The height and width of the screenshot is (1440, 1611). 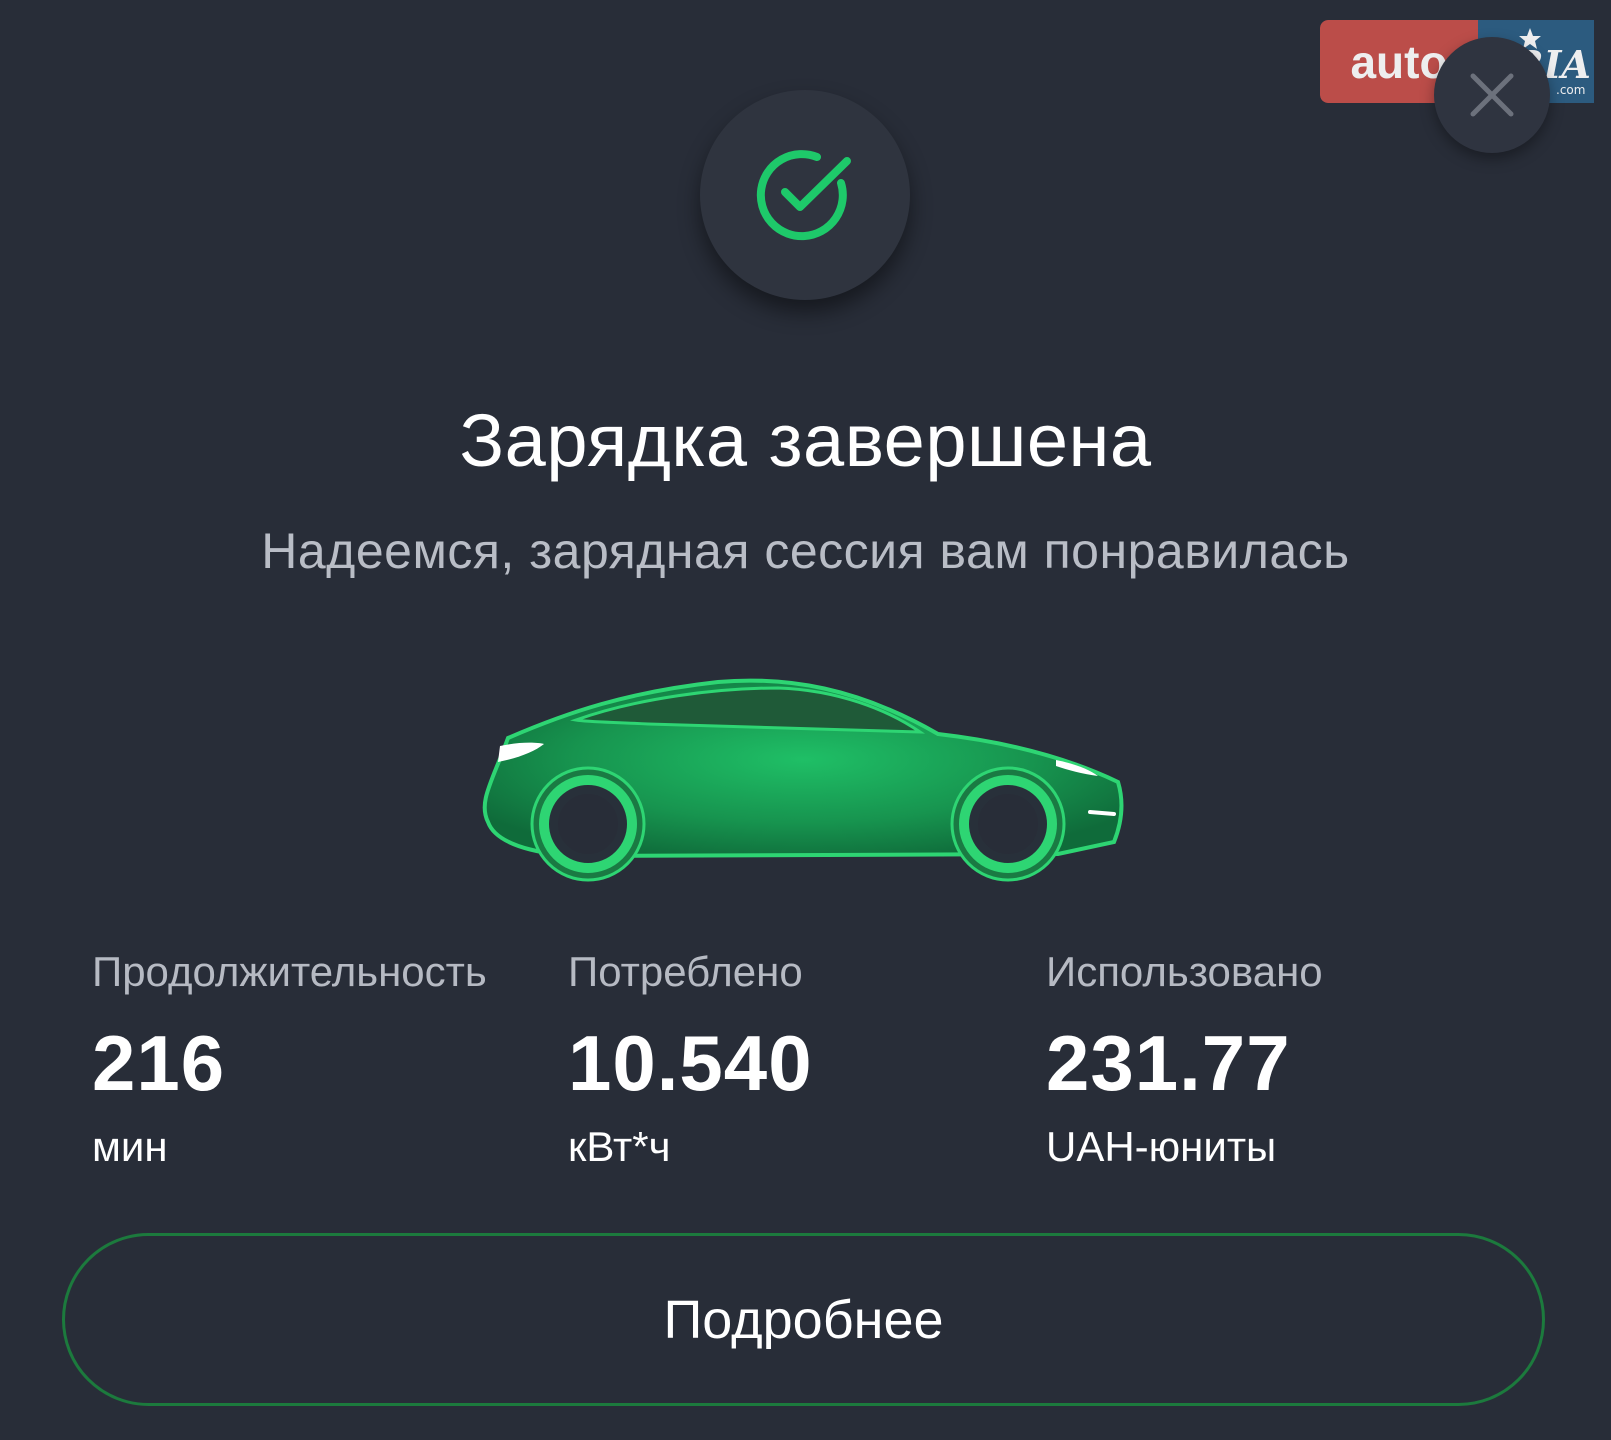 I want to click on stat-consumed: Потреблено 10.540 кВт*ч, so click(x=690, y=1059).